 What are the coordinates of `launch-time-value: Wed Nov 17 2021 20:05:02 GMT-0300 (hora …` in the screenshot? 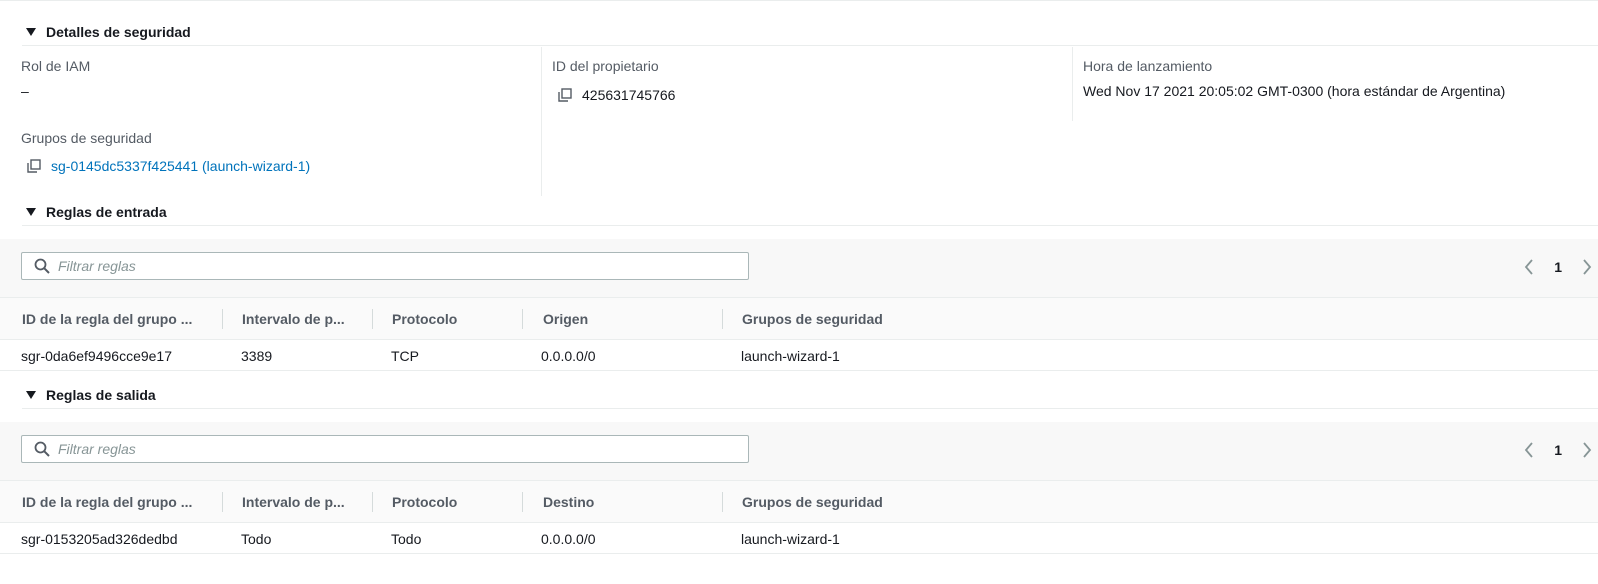 It's located at (1294, 91).